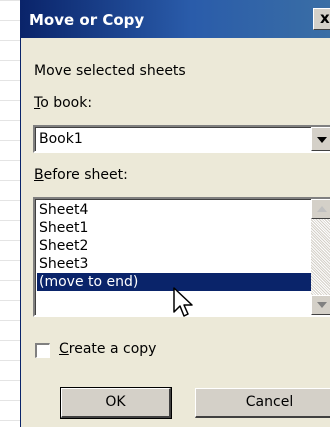 The image size is (330, 427). Describe the element at coordinates (61, 139) in the screenshot. I see `to-book-value: Book1` at that location.